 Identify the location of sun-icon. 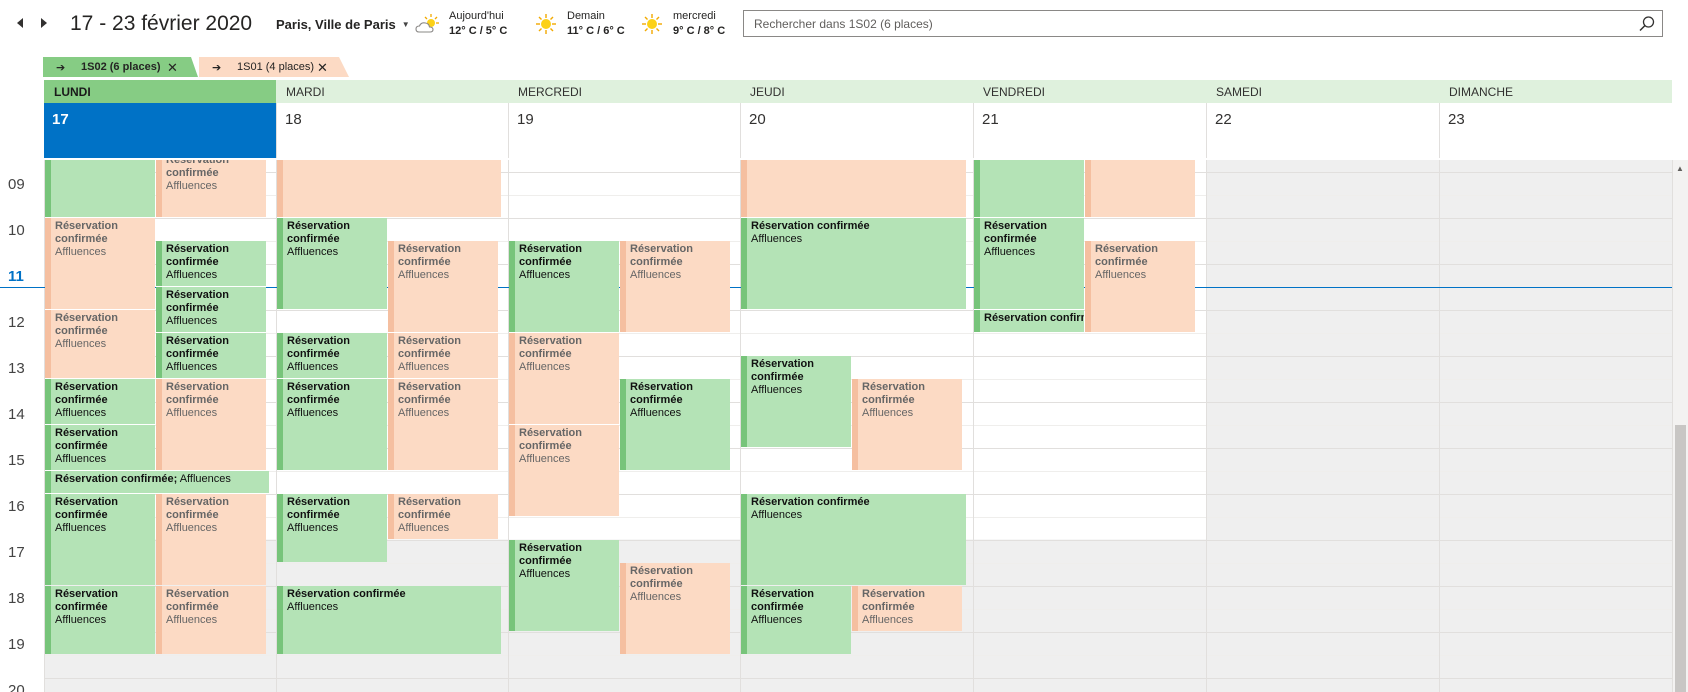
(652, 24).